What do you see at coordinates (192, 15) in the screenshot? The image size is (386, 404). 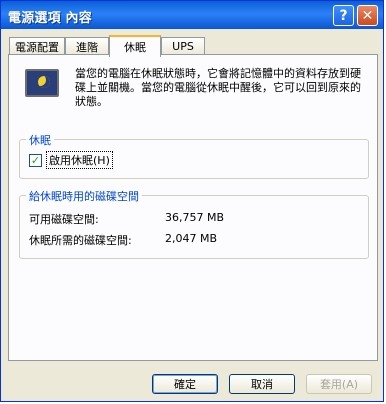 I see `title-bar: 電源選項 內容 ? ✕` at bounding box center [192, 15].